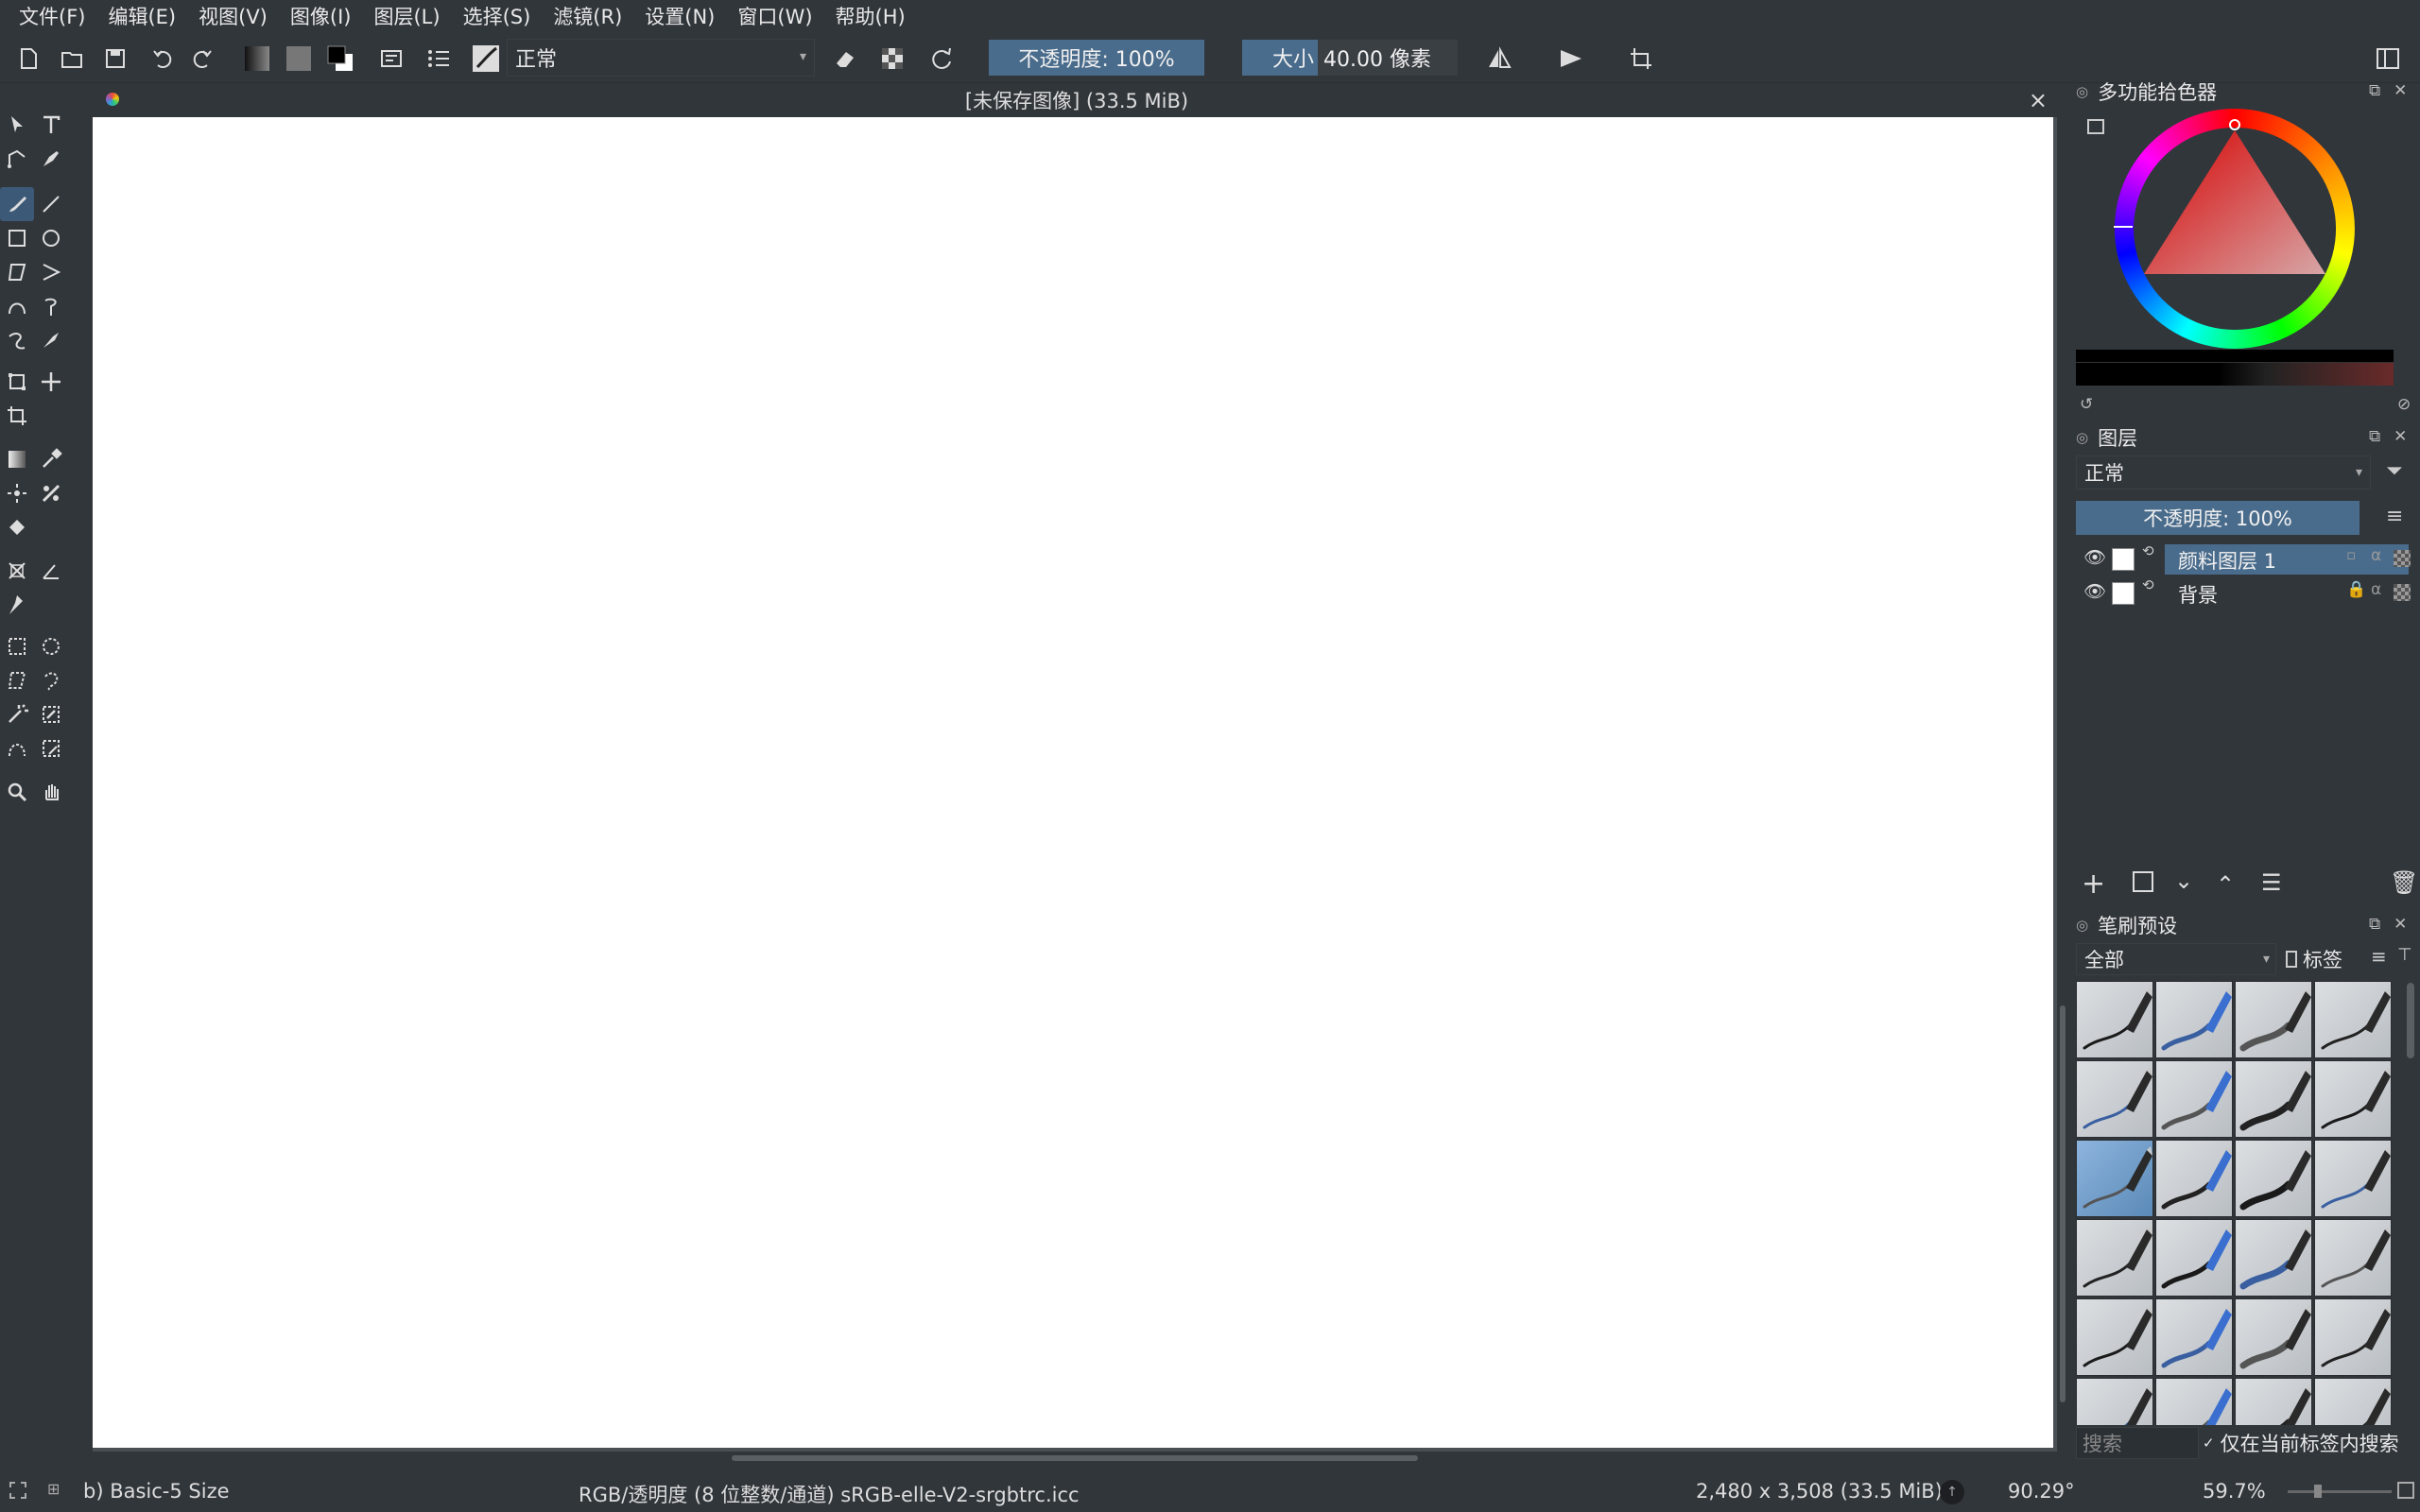 Image resolution: width=2420 pixels, height=1512 pixels. What do you see at coordinates (407, 17) in the screenshot?
I see `menu-layer: 图层(L)` at bounding box center [407, 17].